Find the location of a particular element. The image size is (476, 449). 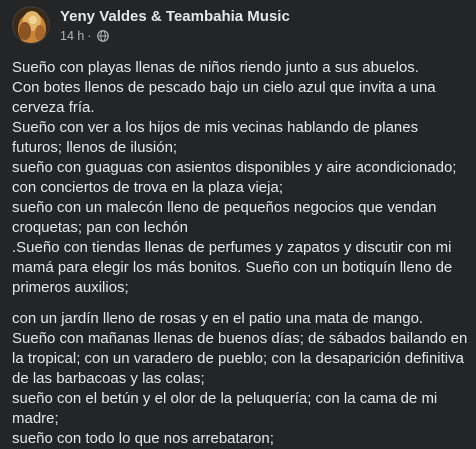

author-name: Yeny Valdes & Teambahia Music is located at coordinates (175, 16).